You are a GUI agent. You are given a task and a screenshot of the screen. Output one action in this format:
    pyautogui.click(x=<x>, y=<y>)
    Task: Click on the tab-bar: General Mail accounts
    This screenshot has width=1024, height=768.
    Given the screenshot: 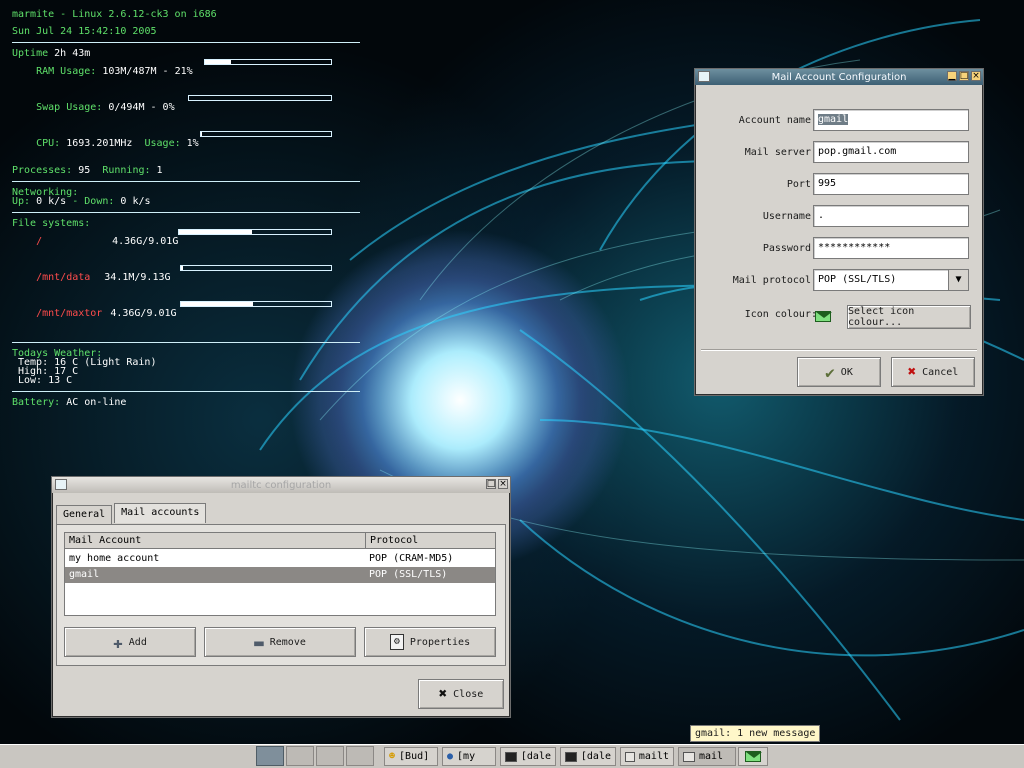 What is the action you would take?
    pyautogui.click(x=131, y=514)
    